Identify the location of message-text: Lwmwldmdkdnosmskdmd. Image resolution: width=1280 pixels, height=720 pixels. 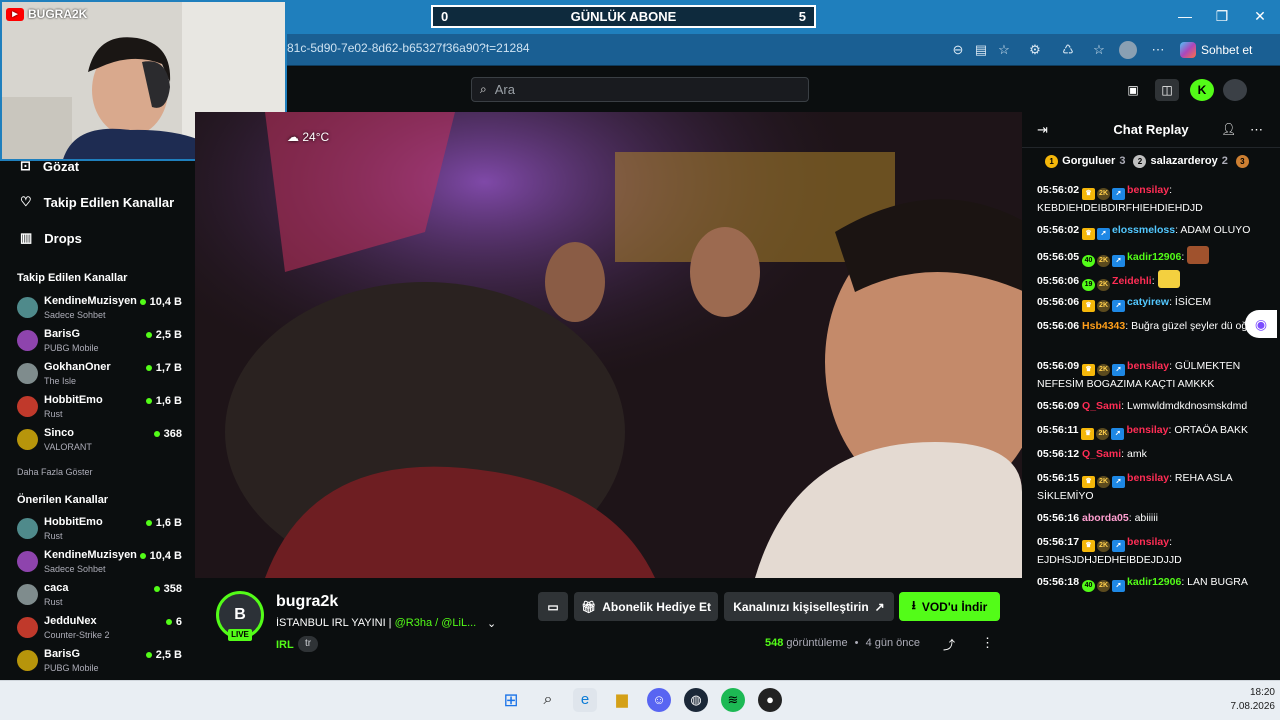
(1187, 406).